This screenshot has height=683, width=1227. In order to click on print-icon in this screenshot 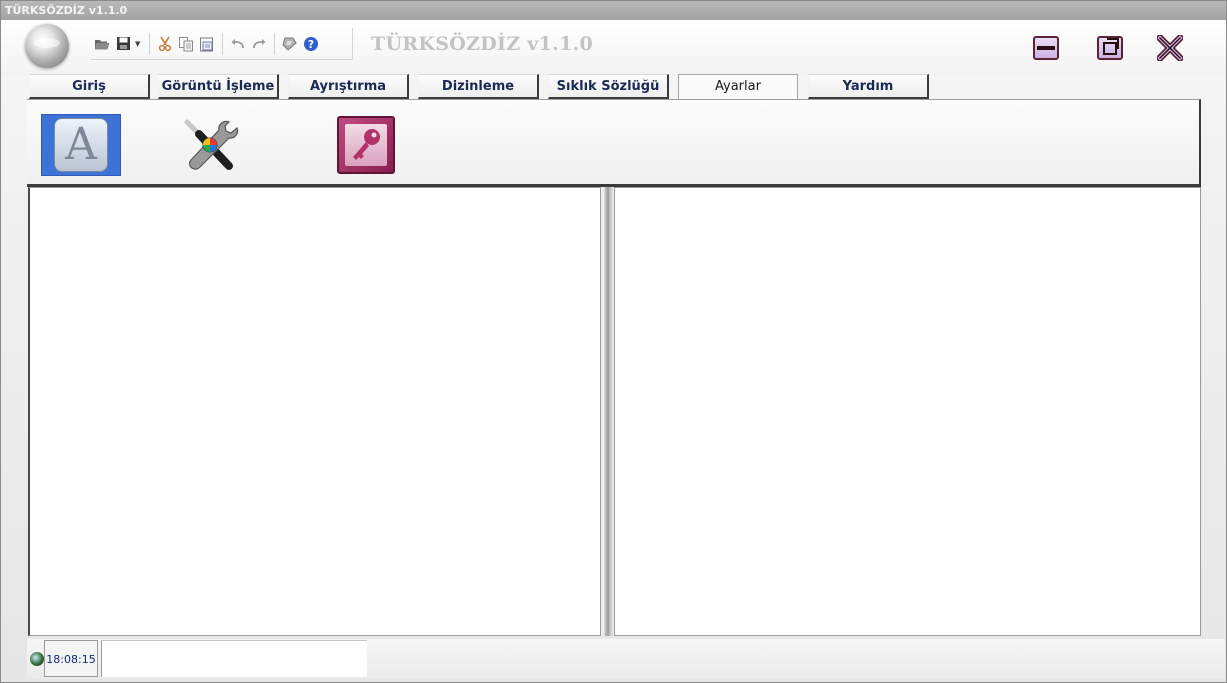, I will do `click(290, 44)`.